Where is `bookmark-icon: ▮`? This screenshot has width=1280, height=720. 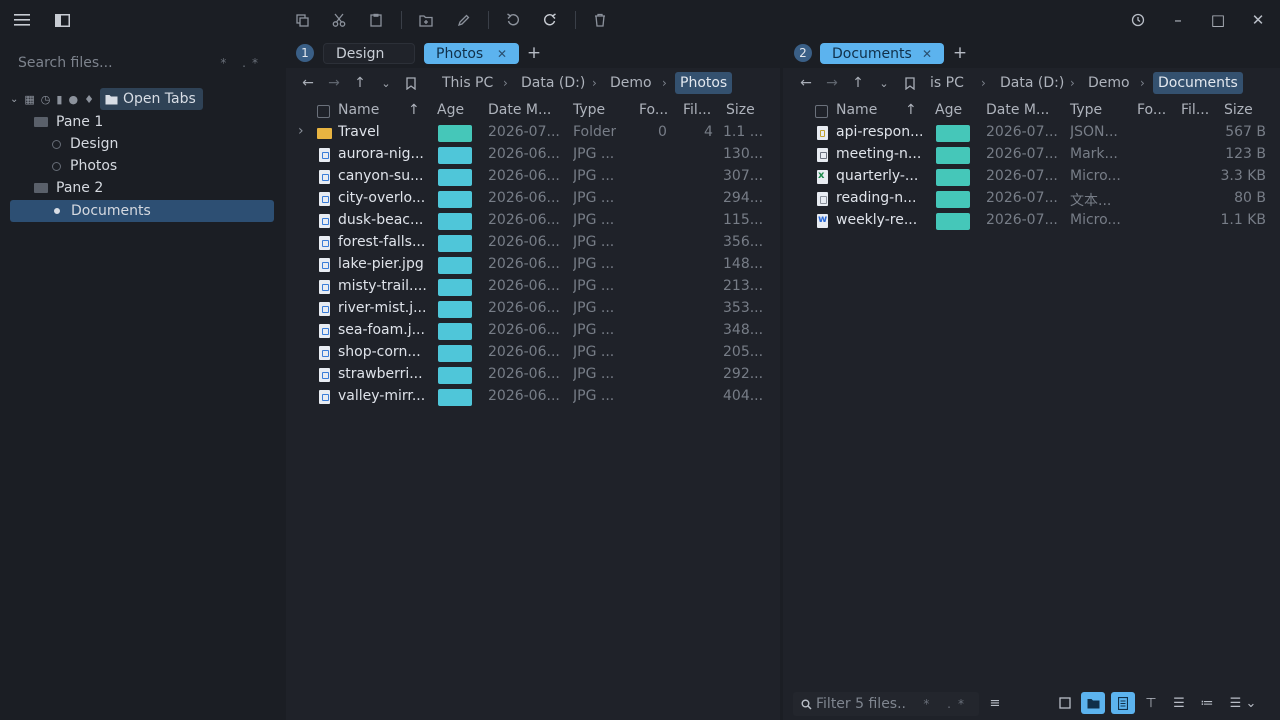
bookmark-icon: ▮ is located at coordinates (59, 99).